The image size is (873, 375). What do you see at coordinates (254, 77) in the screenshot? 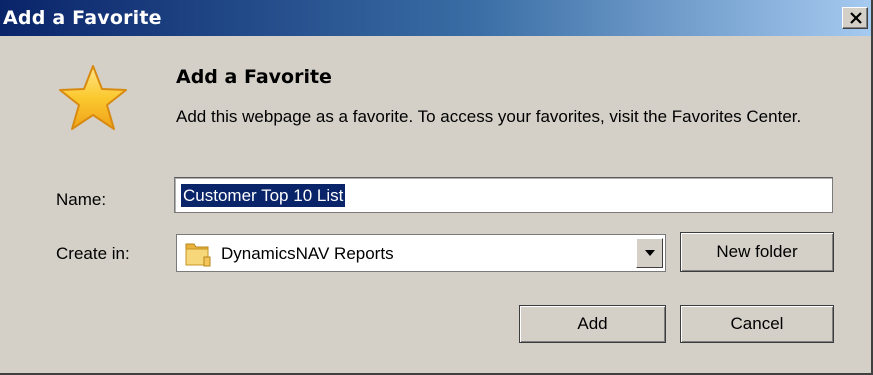
I see `dialog-heading: Add a Favorite` at bounding box center [254, 77].